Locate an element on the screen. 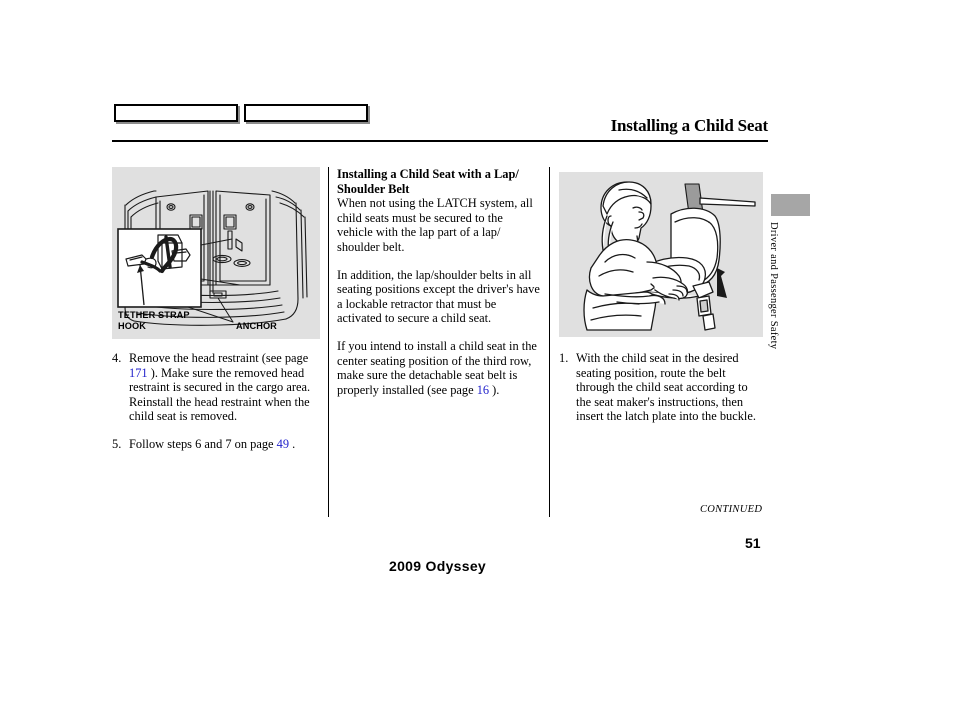 This screenshot has height=710, width=954. cargo-area-tether-anchor-illustration: TETHER STRAP HOOK ANCHOR is located at coordinates (216, 253).